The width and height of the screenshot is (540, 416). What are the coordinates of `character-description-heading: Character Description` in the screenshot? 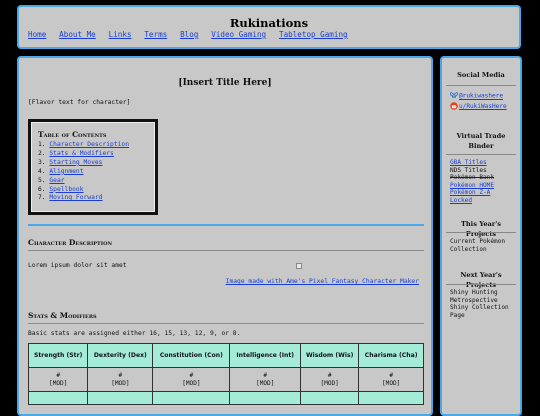 It's located at (226, 244).